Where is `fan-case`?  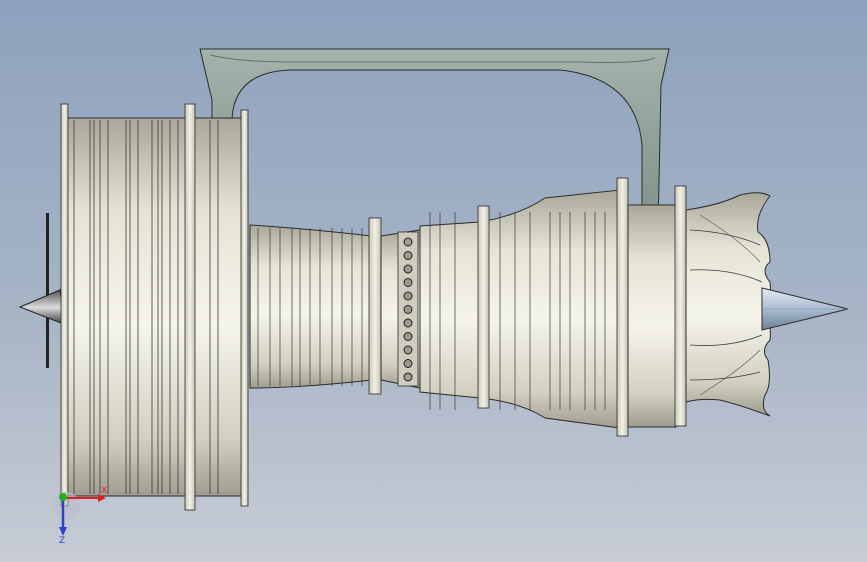
fan-case is located at coordinates (155, 307).